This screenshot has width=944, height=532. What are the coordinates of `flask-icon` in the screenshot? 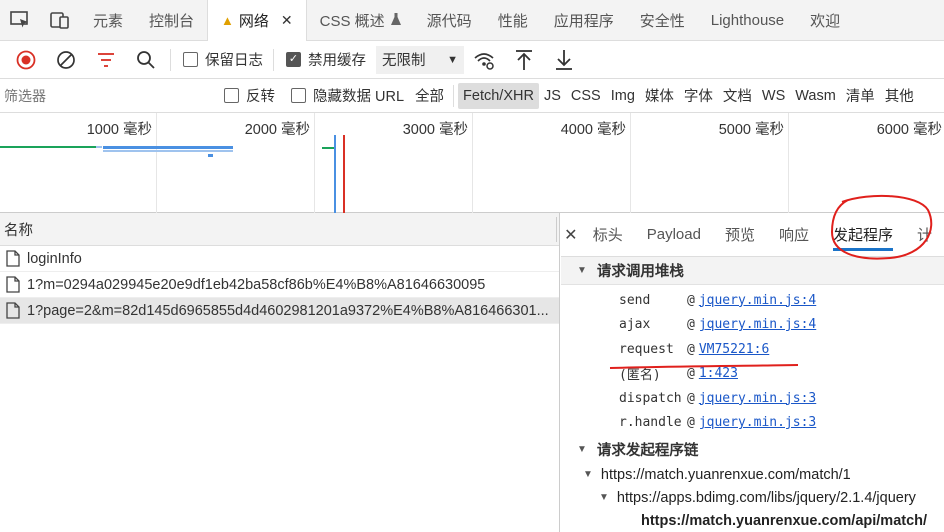 It's located at (395, 20).